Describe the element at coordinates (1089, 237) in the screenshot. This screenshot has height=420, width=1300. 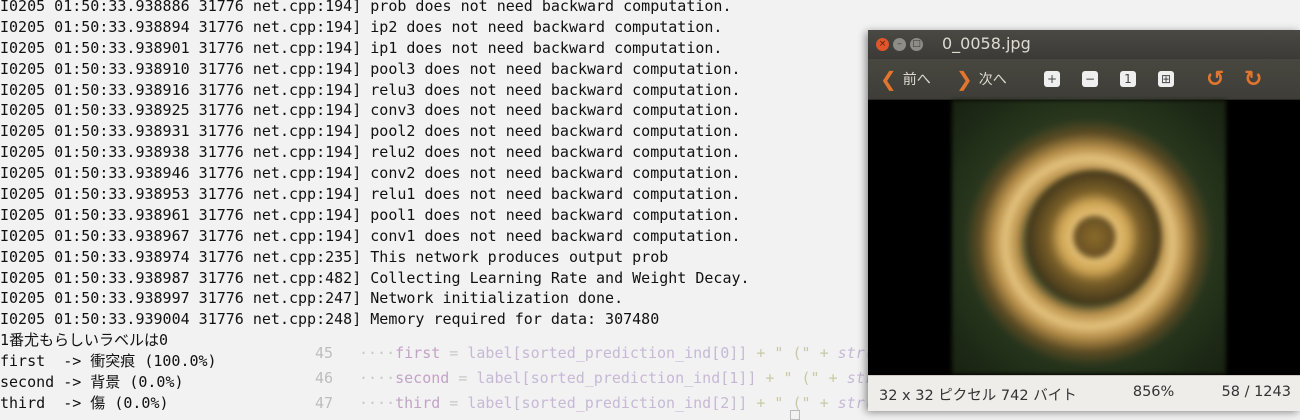
I see `displayed-image` at that location.